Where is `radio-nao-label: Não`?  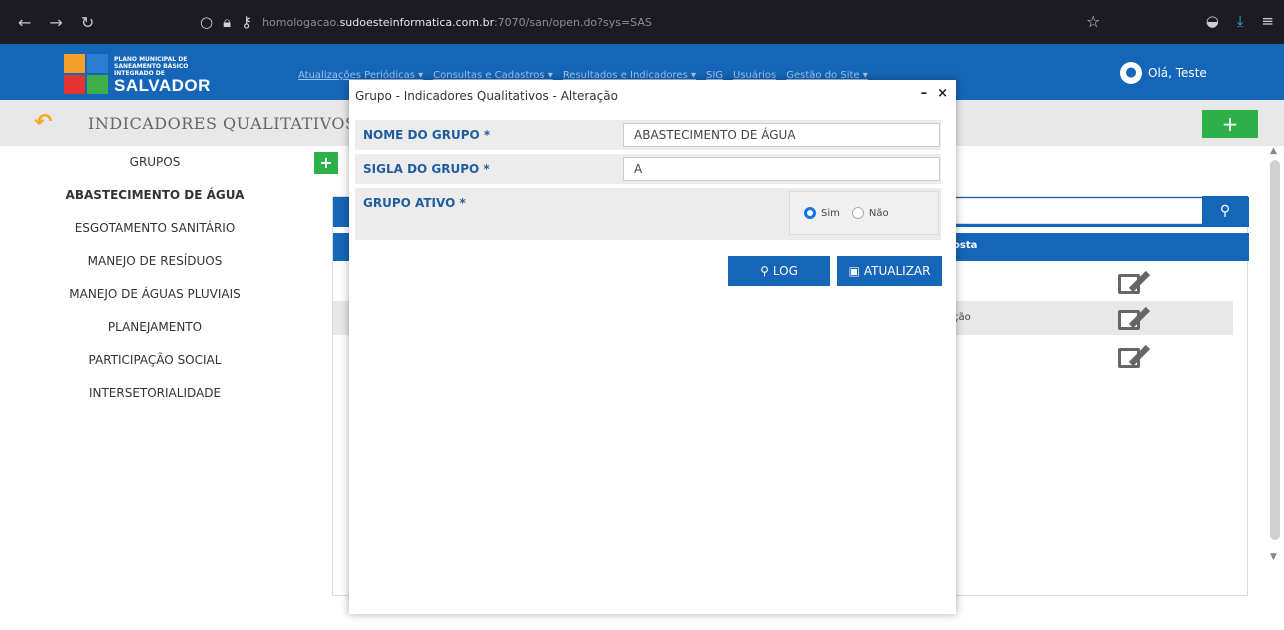
radio-nao-label: Não is located at coordinates (878, 213).